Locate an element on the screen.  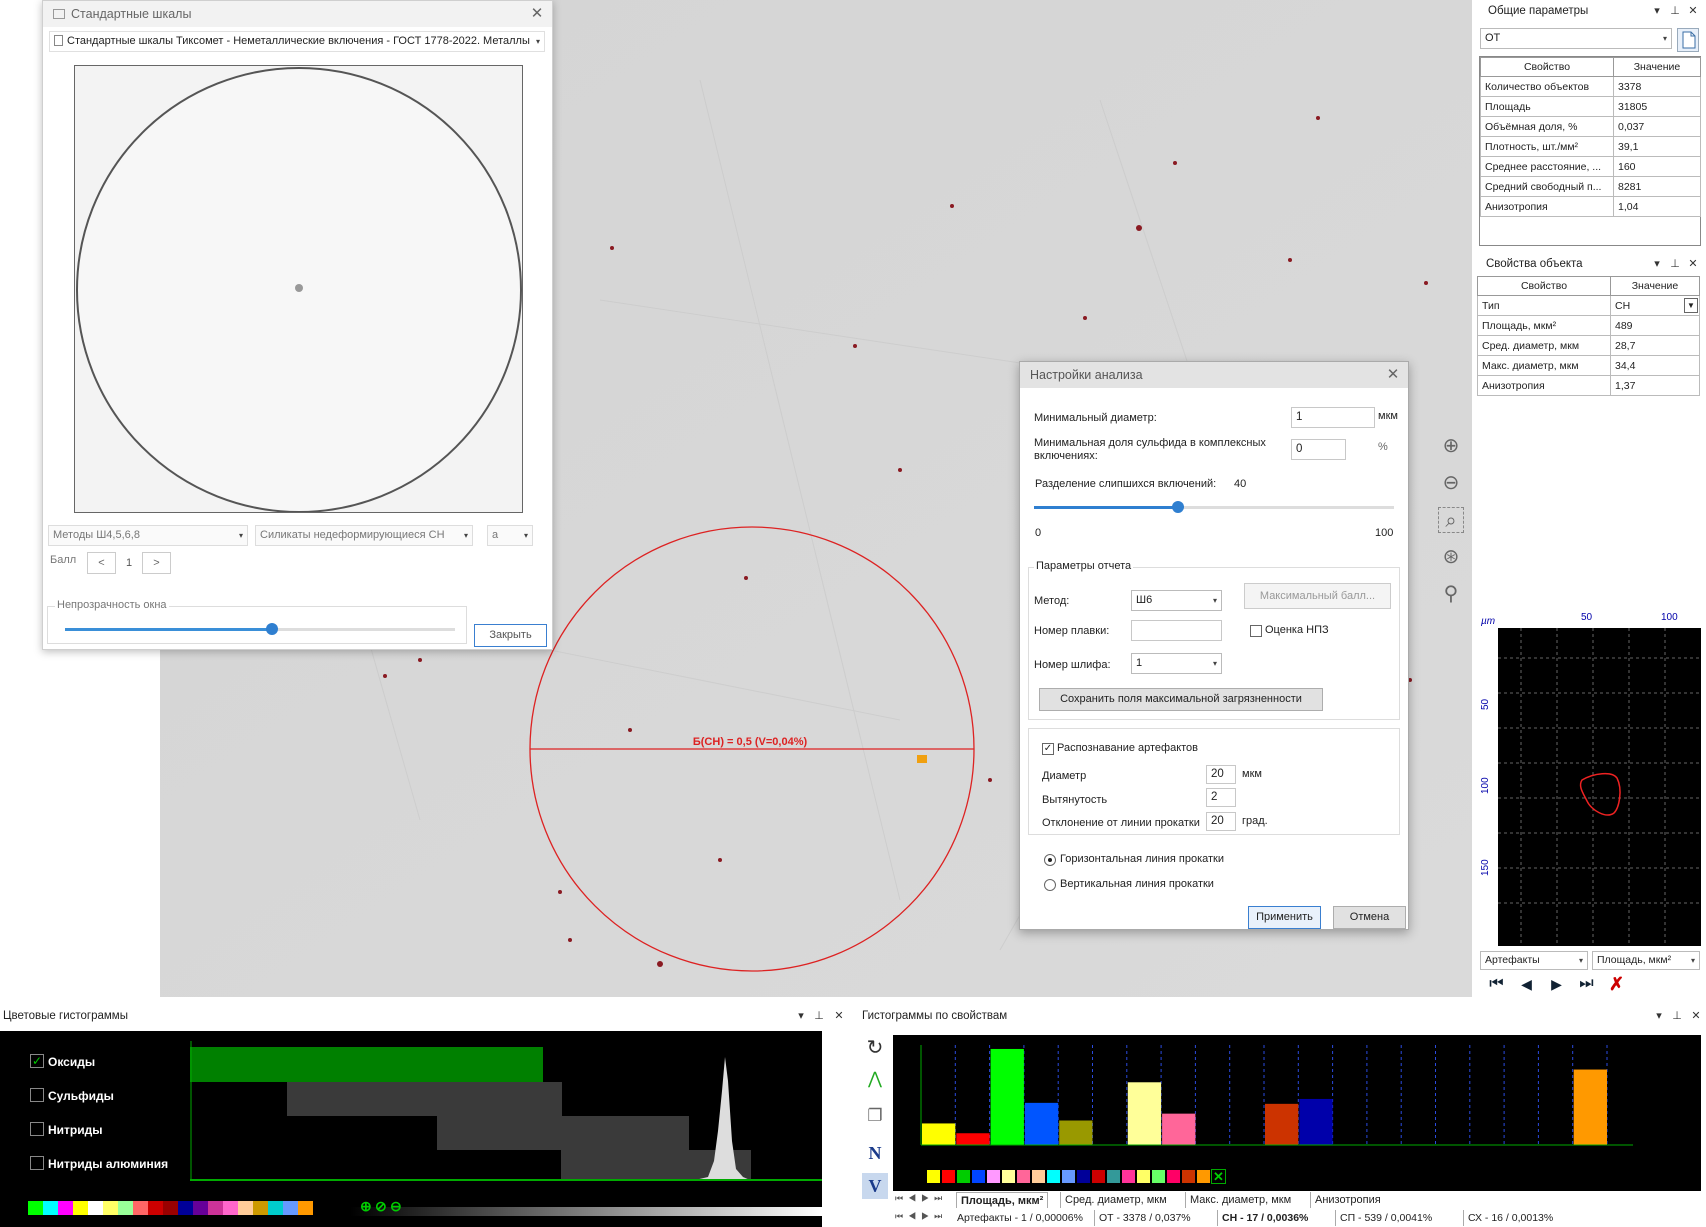
class-color-swatches: ✕ is located at coordinates (1076, 1176).